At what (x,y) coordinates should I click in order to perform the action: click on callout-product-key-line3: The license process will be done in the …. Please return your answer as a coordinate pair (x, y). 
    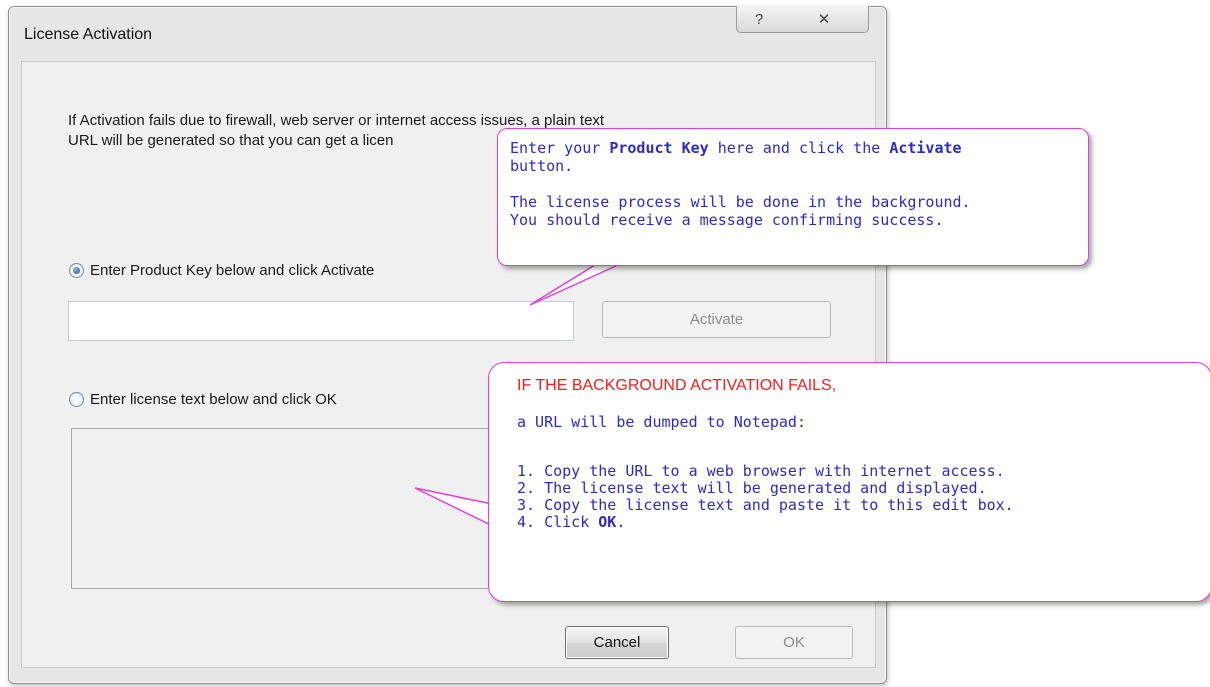
    Looking at the image, I should click on (740, 202).